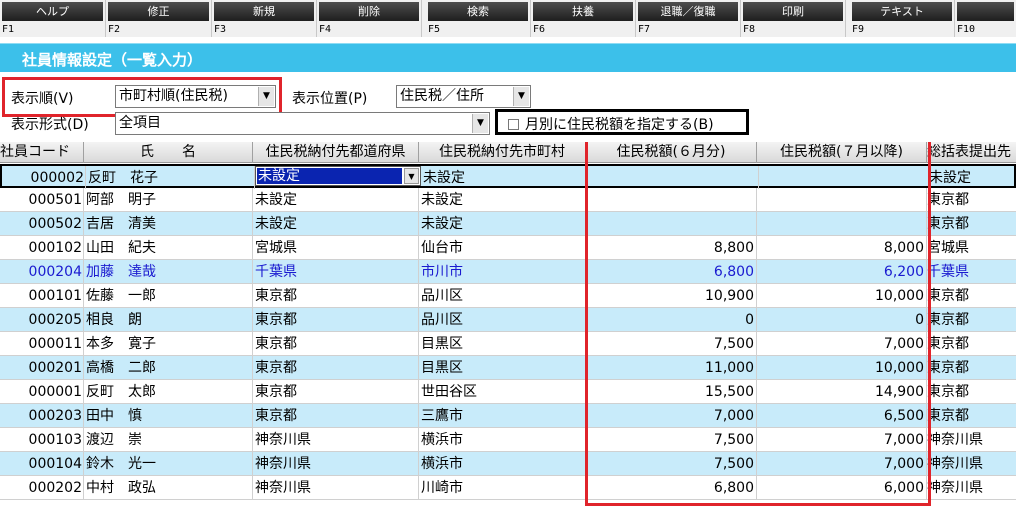 This screenshot has width=1016, height=506. Describe the element at coordinates (168, 271) in the screenshot. I see `cell-name: 加藤 達哉` at that location.